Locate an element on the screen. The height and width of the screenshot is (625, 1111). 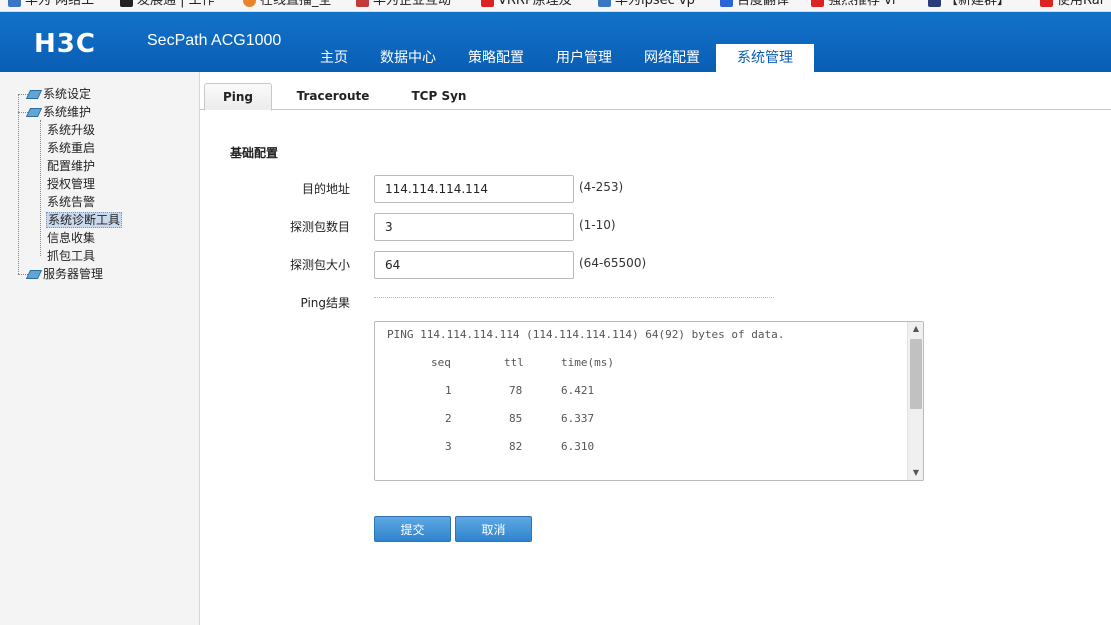
nav-home: 主页 is located at coordinates (334, 58).